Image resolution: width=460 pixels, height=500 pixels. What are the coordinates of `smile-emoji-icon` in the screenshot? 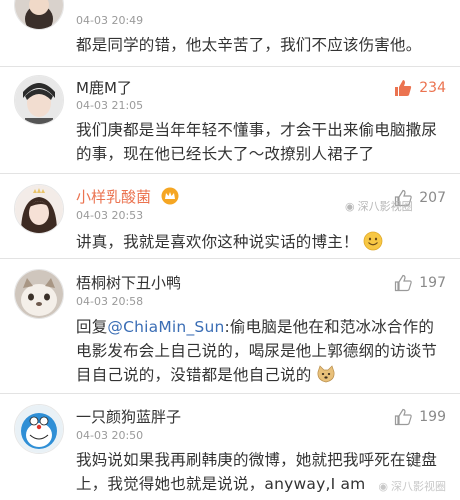 It's located at (373, 241).